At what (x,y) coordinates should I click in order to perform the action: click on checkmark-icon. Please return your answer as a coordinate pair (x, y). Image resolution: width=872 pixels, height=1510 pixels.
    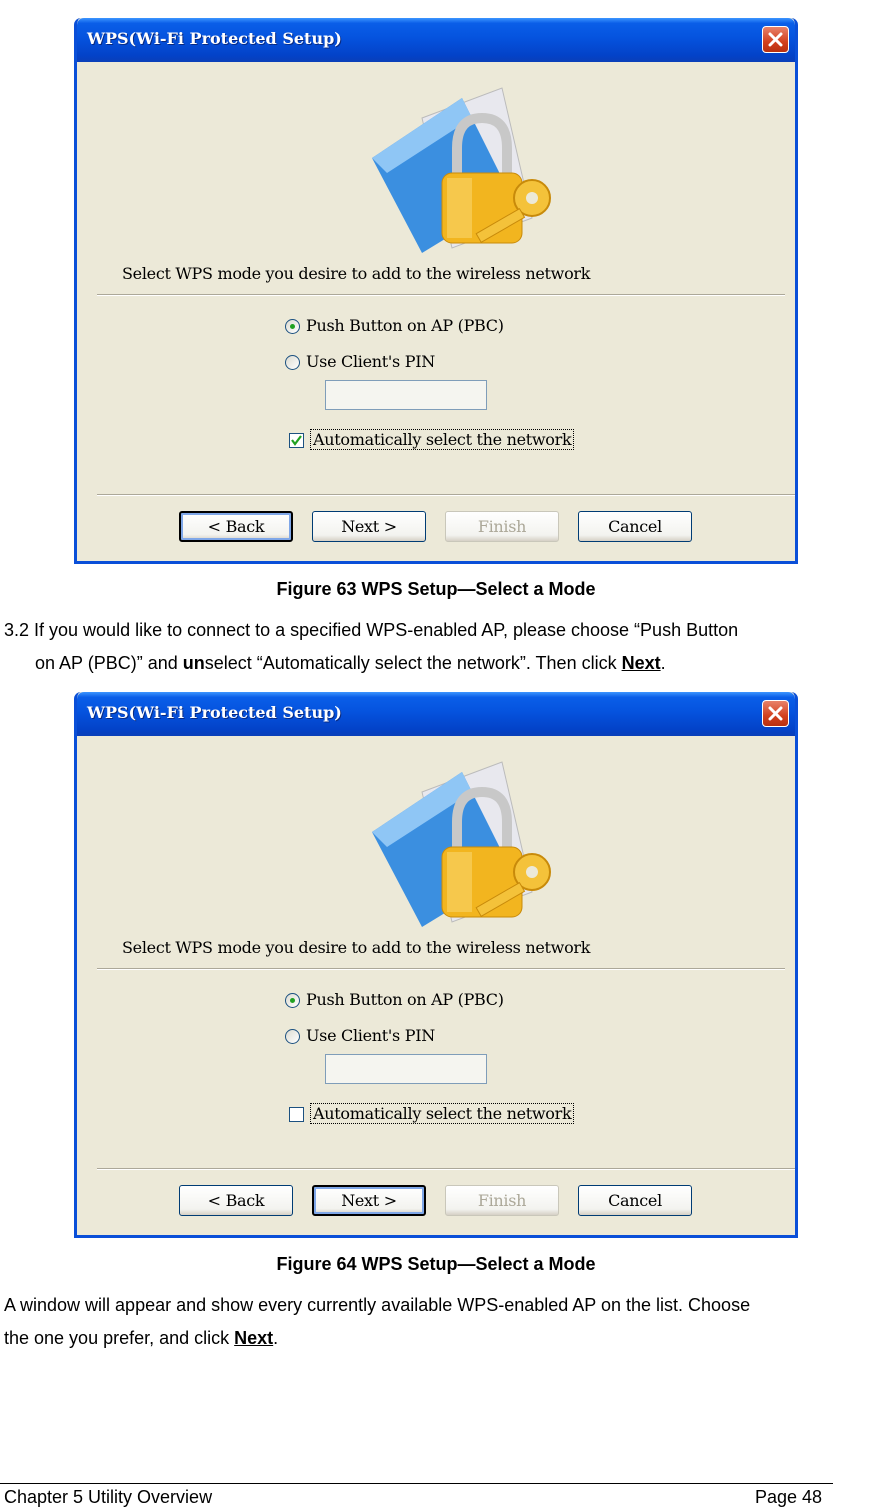
    Looking at the image, I should click on (296, 440).